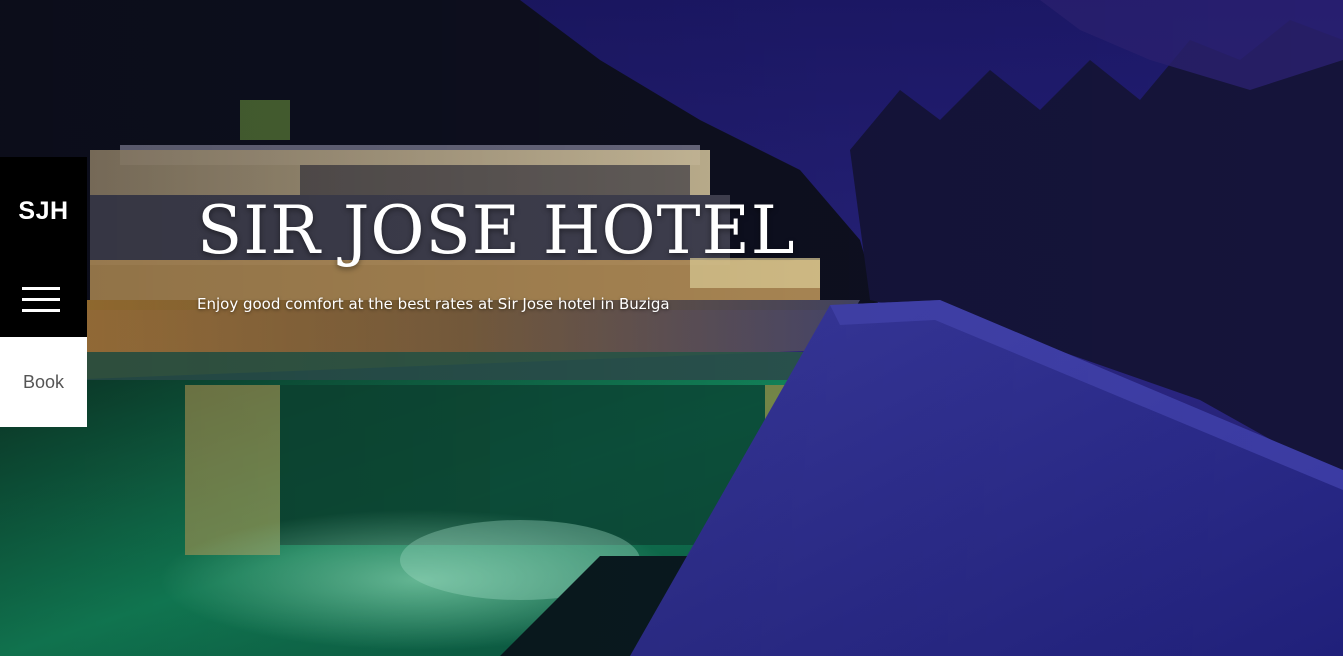  What do you see at coordinates (41, 310) in the screenshot?
I see `menu-bar-bottom` at bounding box center [41, 310].